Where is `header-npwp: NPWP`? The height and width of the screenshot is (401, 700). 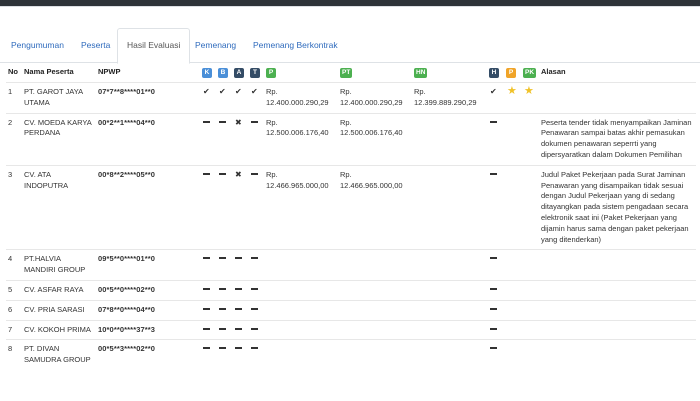
header-npwp: NPWP is located at coordinates (109, 71).